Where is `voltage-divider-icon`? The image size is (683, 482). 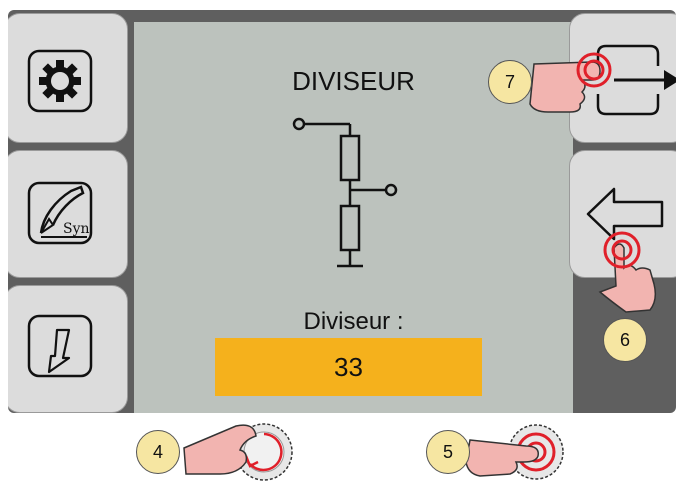 voltage-divider-icon is located at coordinates (345, 192).